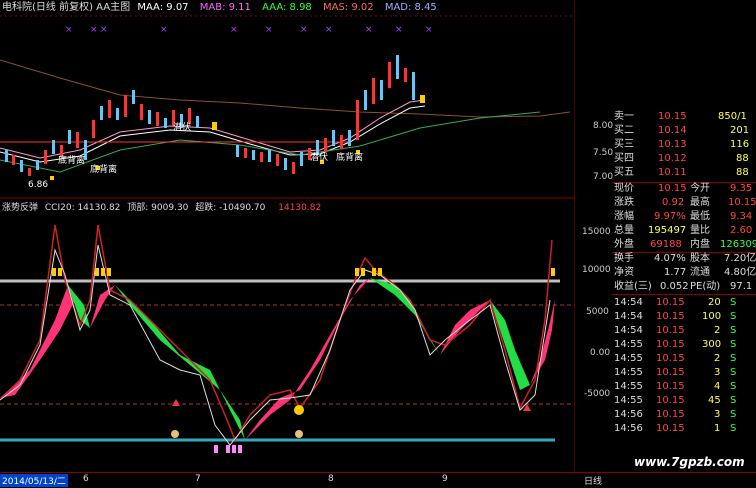  What do you see at coordinates (683, 188) in the screenshot?
I see `stat-row: 现价 10.15 今开 9.35` at bounding box center [683, 188].